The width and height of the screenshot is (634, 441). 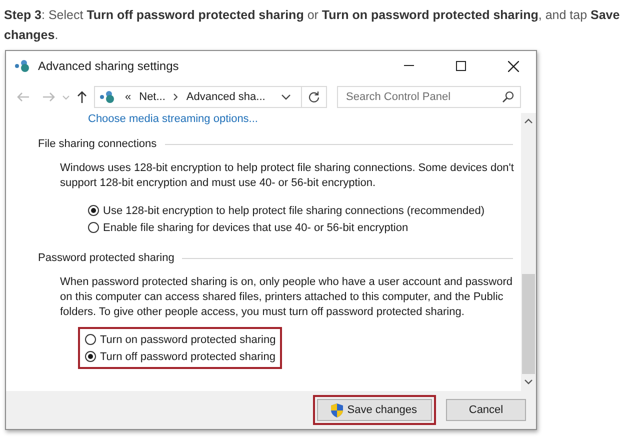 I want to click on search-field: Search Control Panel, so click(x=429, y=97).